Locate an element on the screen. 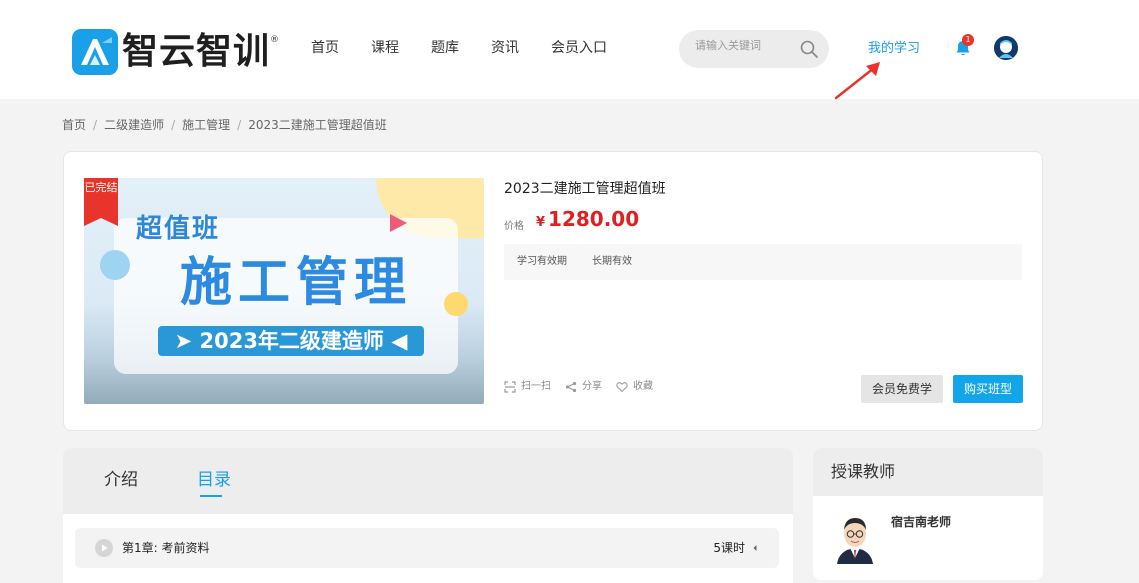  course-cover-image: 超值班 施工管理 ➤ 2023年二级建造师 ◀ is located at coordinates (284, 291).